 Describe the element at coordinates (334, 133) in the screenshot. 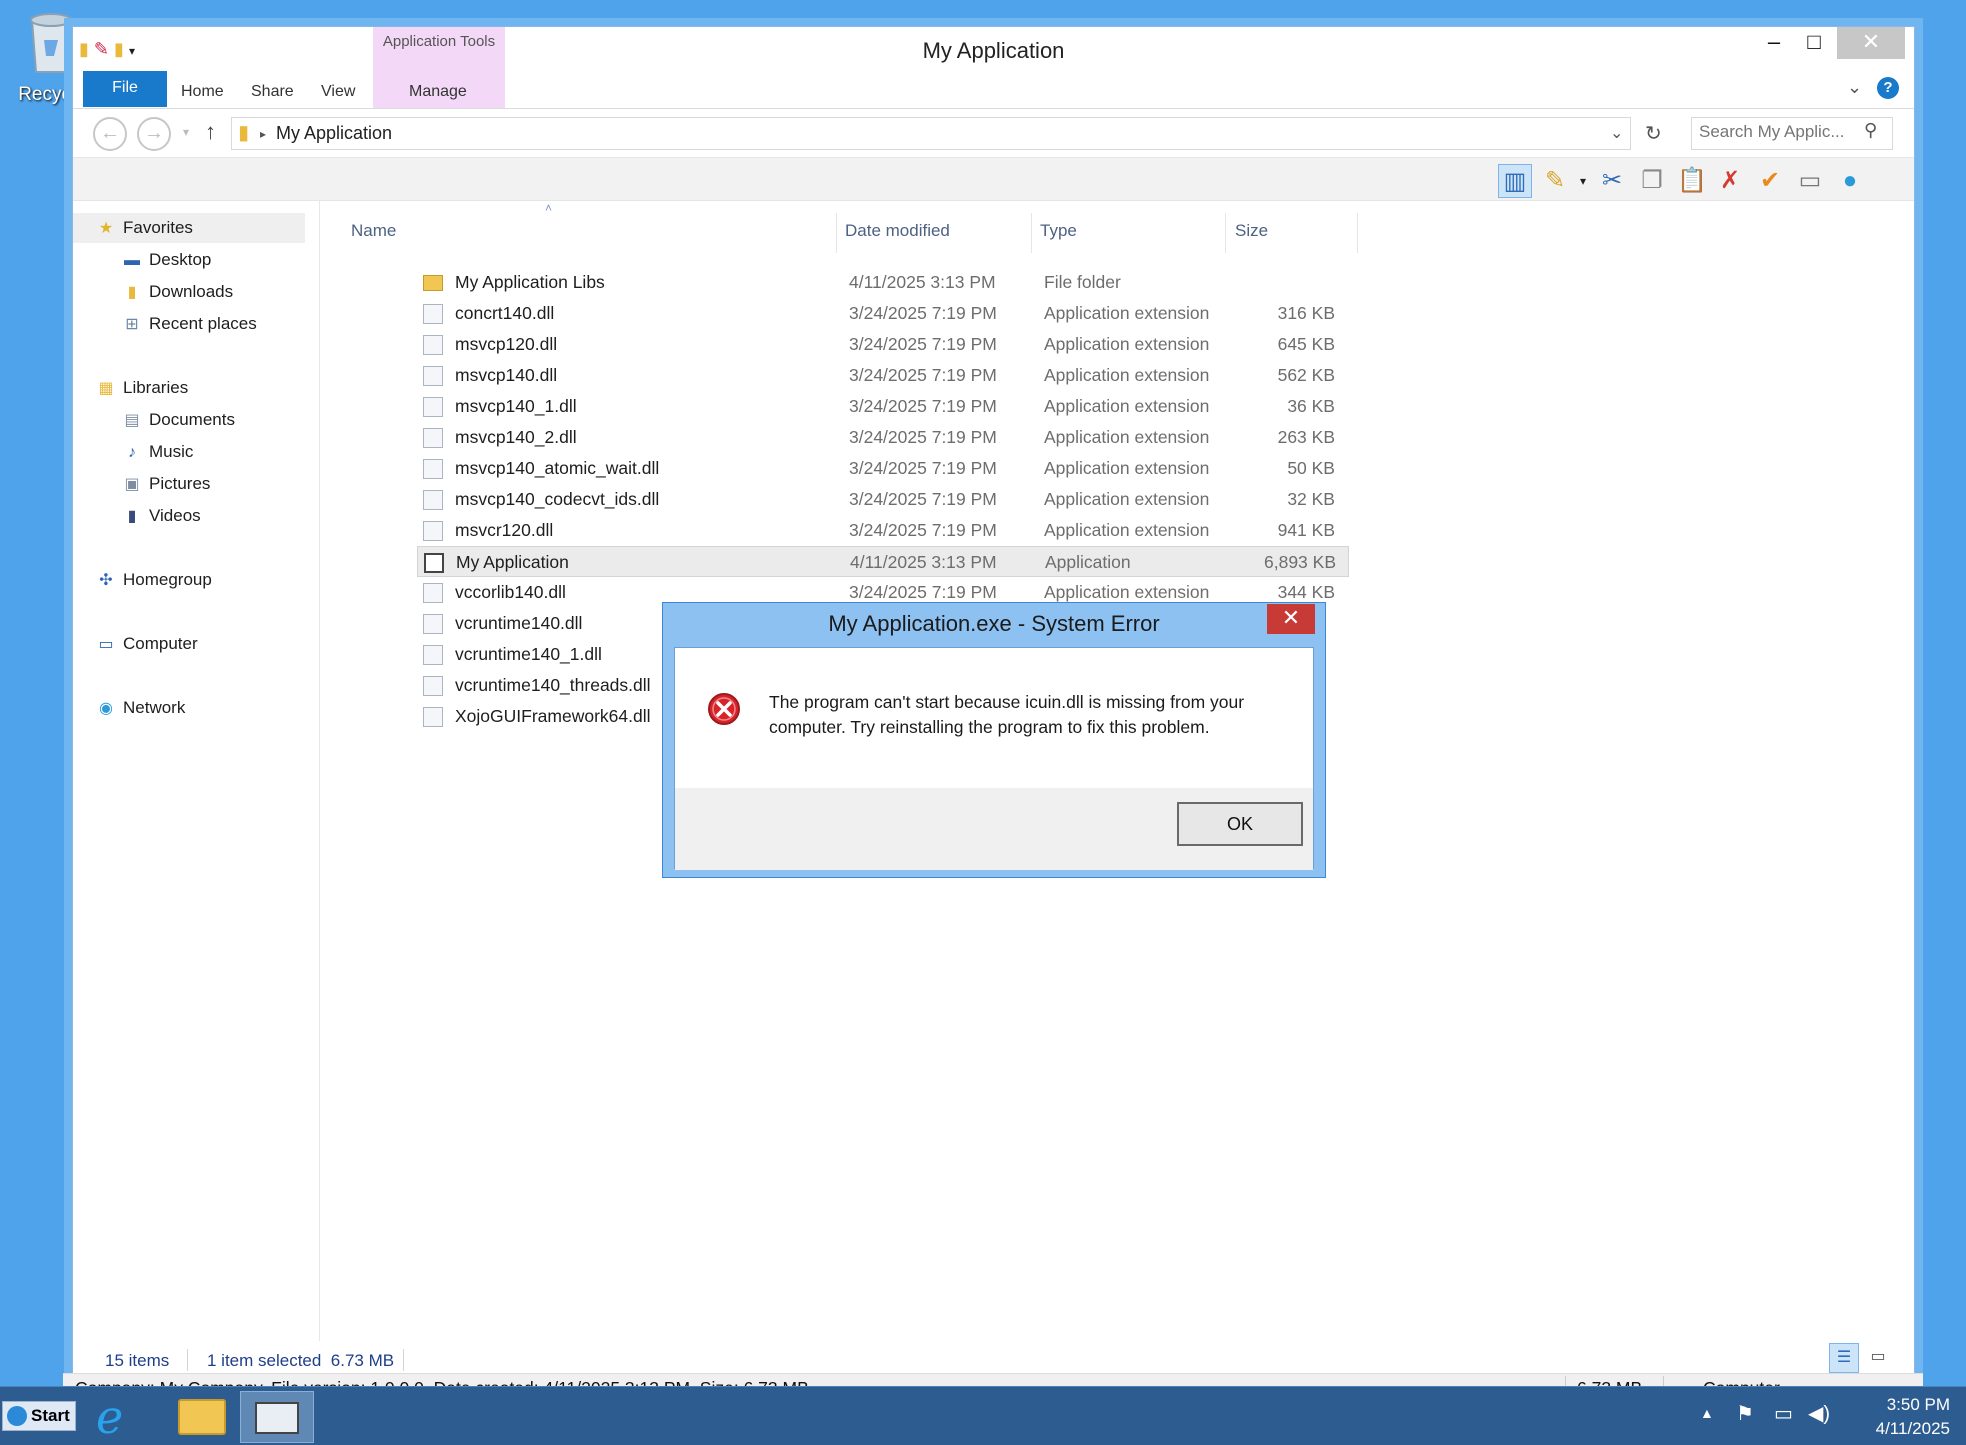

I see `breadcrumb: My Application` at that location.